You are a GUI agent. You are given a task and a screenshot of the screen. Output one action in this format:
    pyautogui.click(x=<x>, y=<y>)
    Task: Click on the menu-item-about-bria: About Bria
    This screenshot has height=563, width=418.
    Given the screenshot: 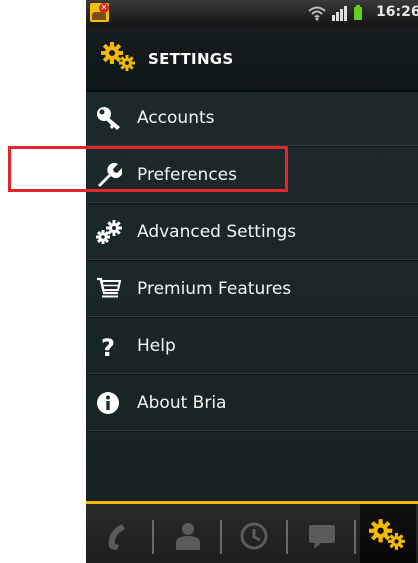 What is the action you would take?
    pyautogui.click(x=252, y=403)
    